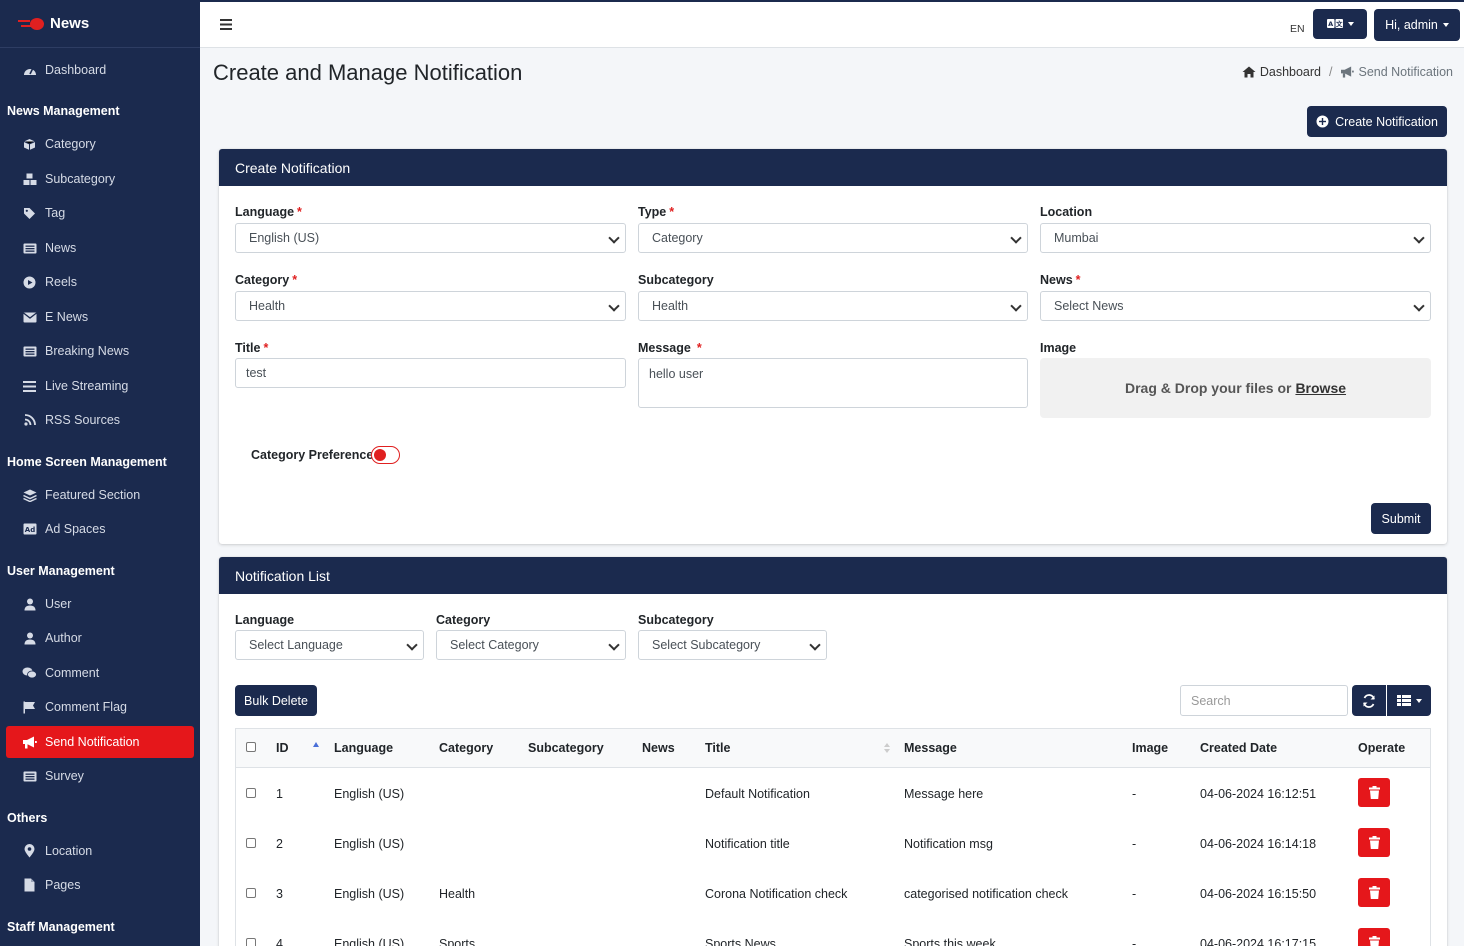 The image size is (1464, 946). What do you see at coordinates (369, 941) in the screenshot?
I see `cell-language: English (US)` at bounding box center [369, 941].